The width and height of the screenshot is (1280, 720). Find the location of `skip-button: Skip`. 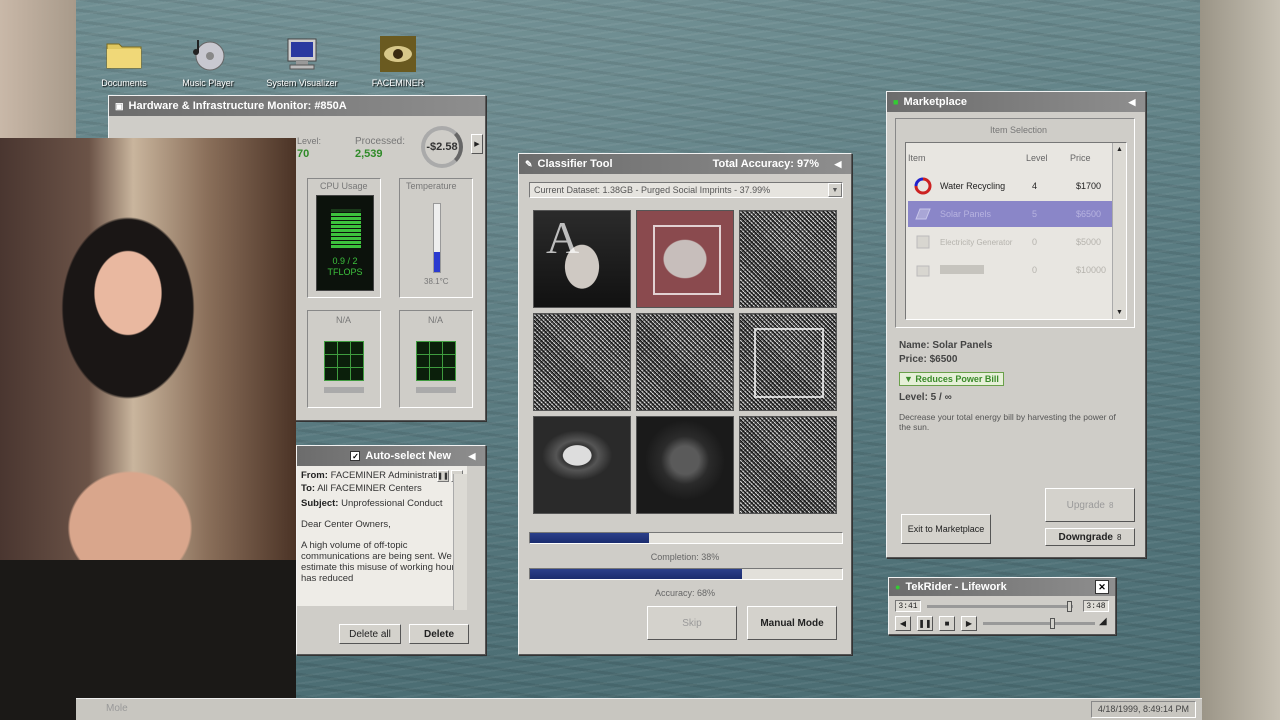

skip-button: Skip is located at coordinates (692, 623).